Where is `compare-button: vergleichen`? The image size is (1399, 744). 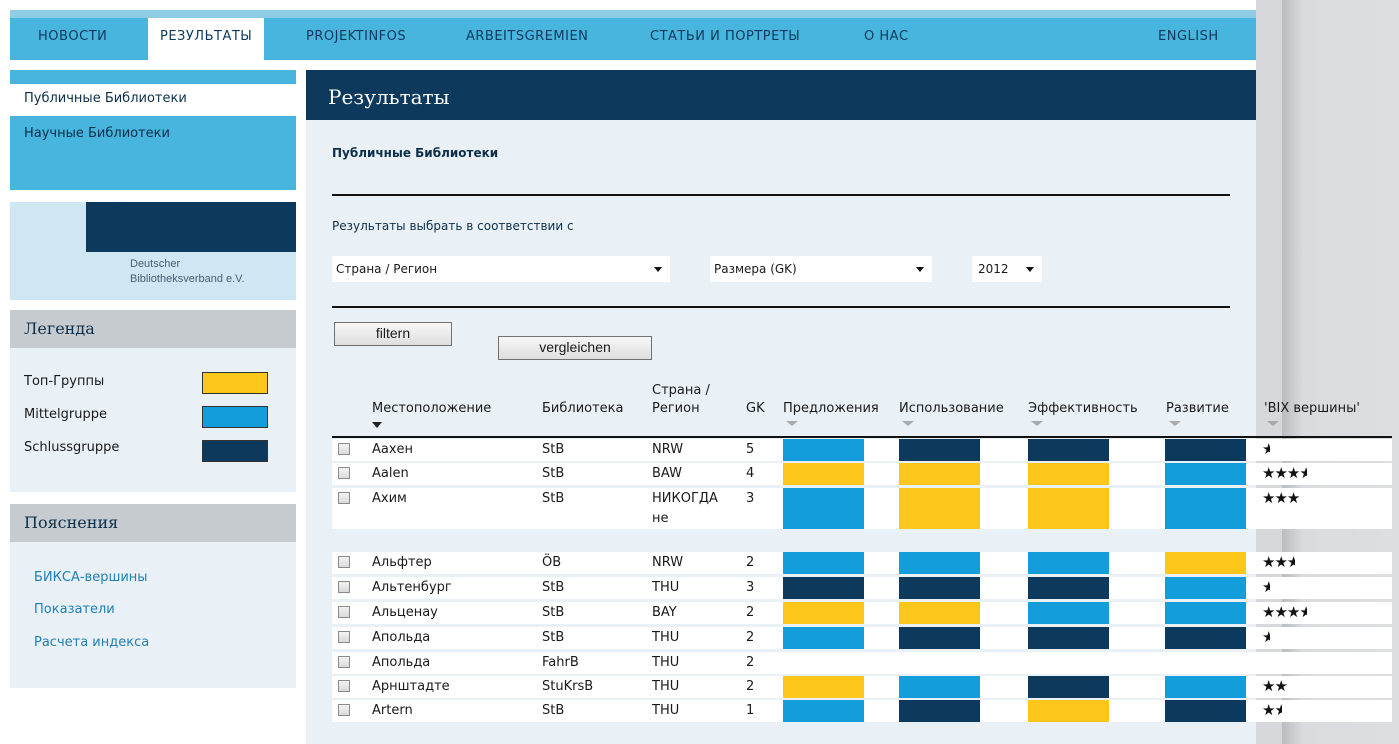 compare-button: vergleichen is located at coordinates (575, 348).